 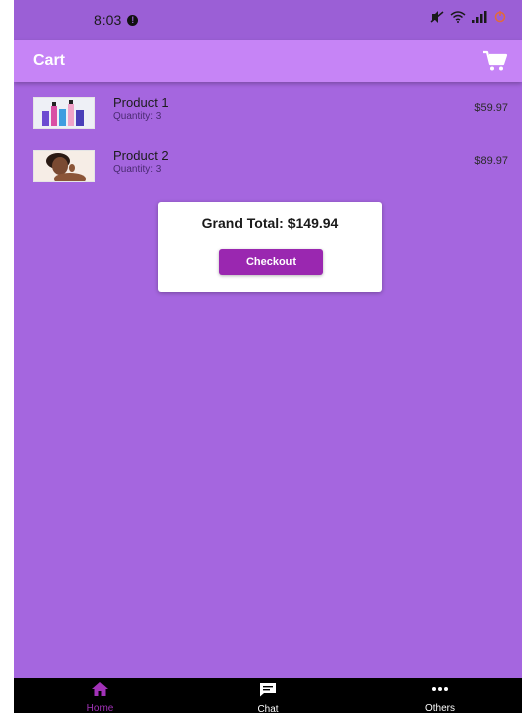 I want to click on bottom-nav: Home Chat Others, so click(x=268, y=695).